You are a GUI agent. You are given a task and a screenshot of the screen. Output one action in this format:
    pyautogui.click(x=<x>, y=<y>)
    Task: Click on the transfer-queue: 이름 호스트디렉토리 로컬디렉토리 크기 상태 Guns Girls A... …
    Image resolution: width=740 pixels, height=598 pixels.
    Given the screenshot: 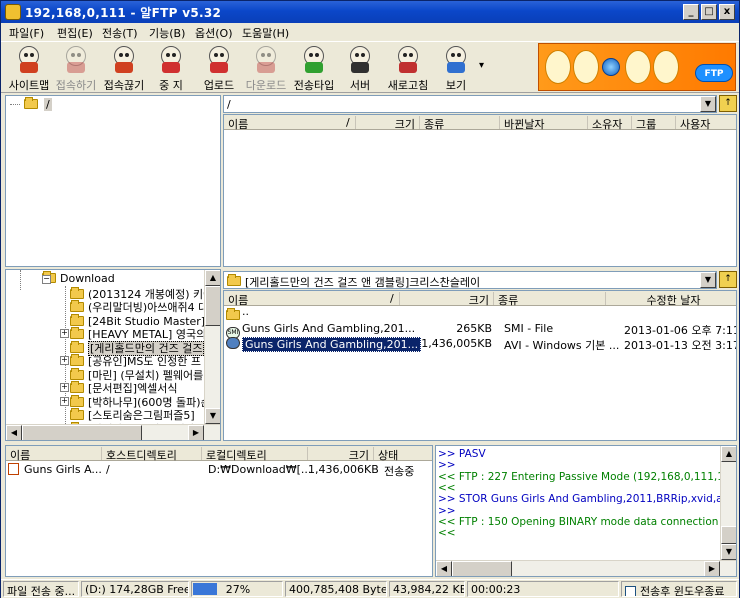 What is the action you would take?
    pyautogui.click(x=219, y=511)
    